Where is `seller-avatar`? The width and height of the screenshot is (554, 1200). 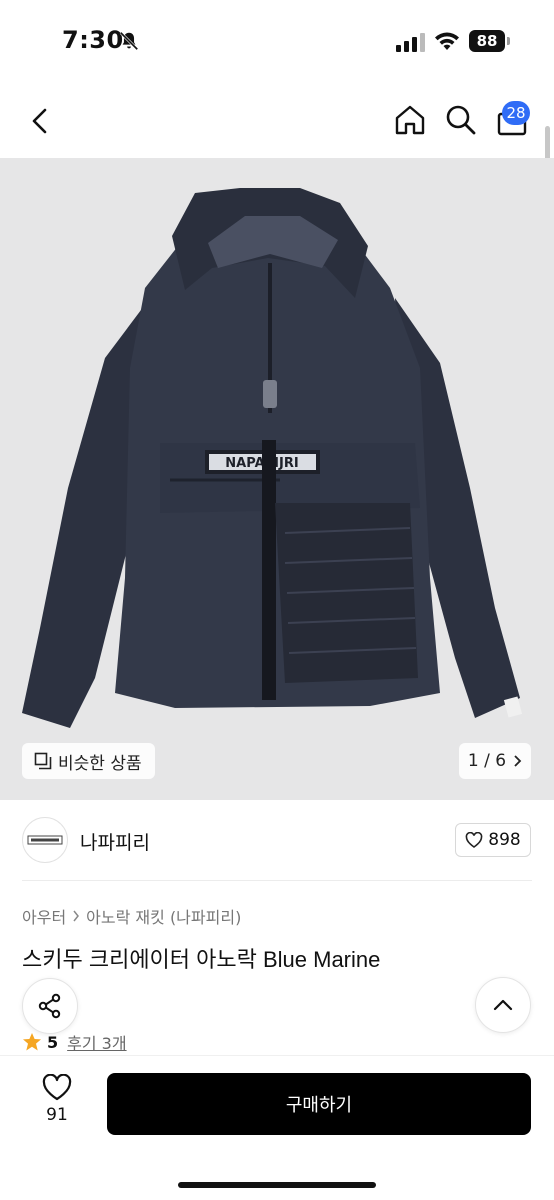 seller-avatar is located at coordinates (45, 840).